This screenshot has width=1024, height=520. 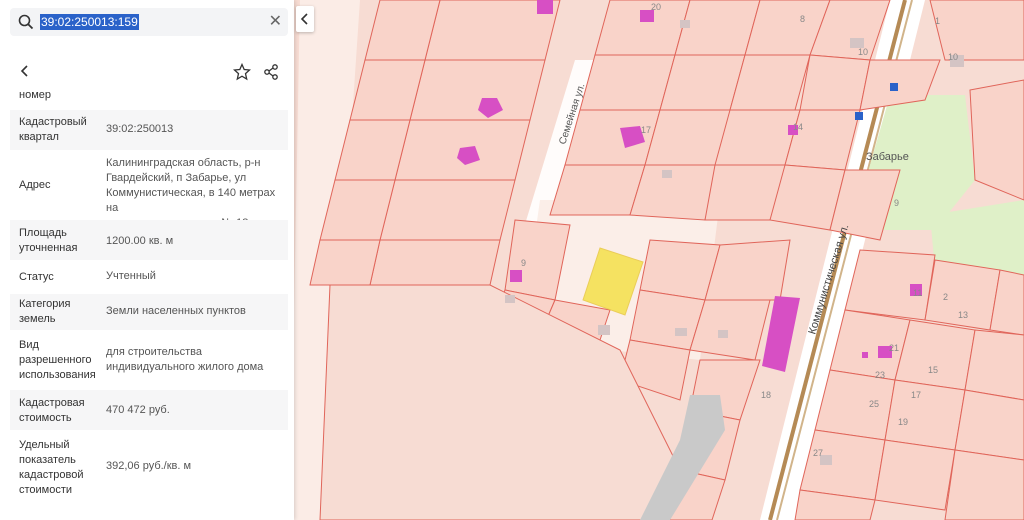 What do you see at coordinates (242, 72) in the screenshot?
I see `star-icon` at bounding box center [242, 72].